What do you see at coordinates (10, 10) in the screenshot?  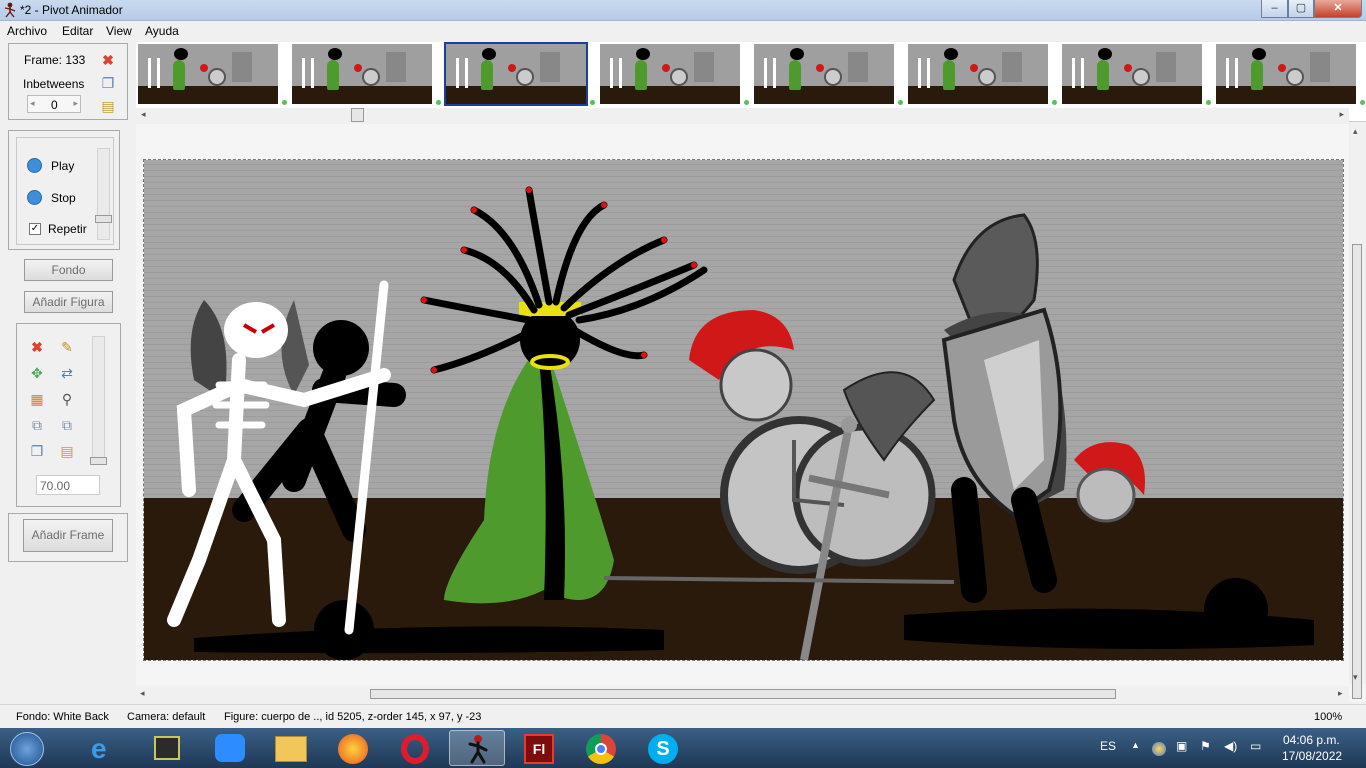 I see `pivot-app-icon` at bounding box center [10, 10].